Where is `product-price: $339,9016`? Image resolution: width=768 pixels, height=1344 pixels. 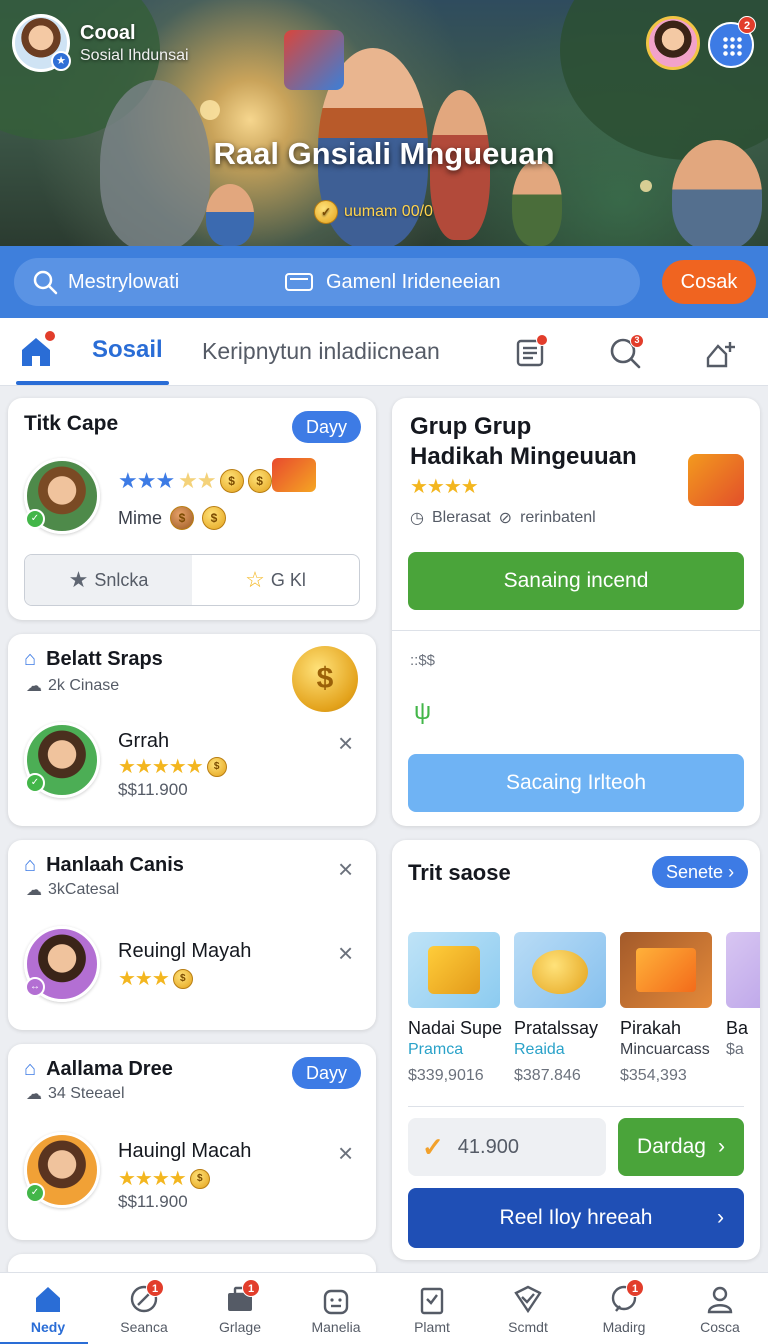 product-price: $339,9016 is located at coordinates (446, 1075).